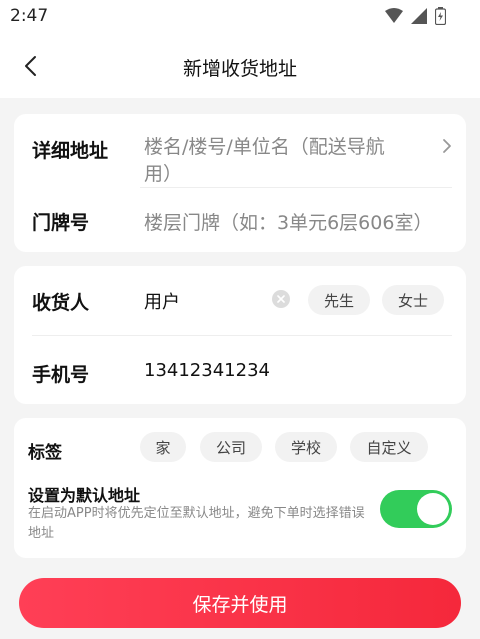 This screenshot has height=639, width=480. Describe the element at coordinates (163, 447) in the screenshot. I see `tag-chip-home: 家` at that location.